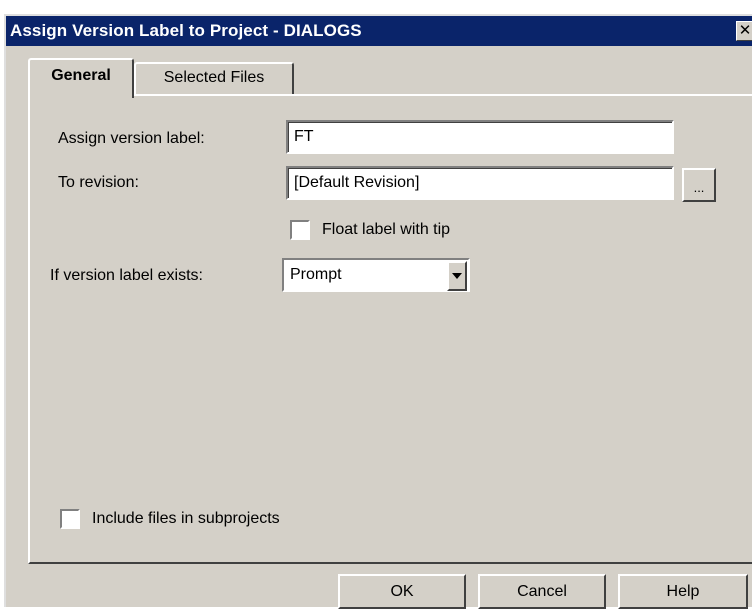  I want to click on chevron-down-icon, so click(457, 276).